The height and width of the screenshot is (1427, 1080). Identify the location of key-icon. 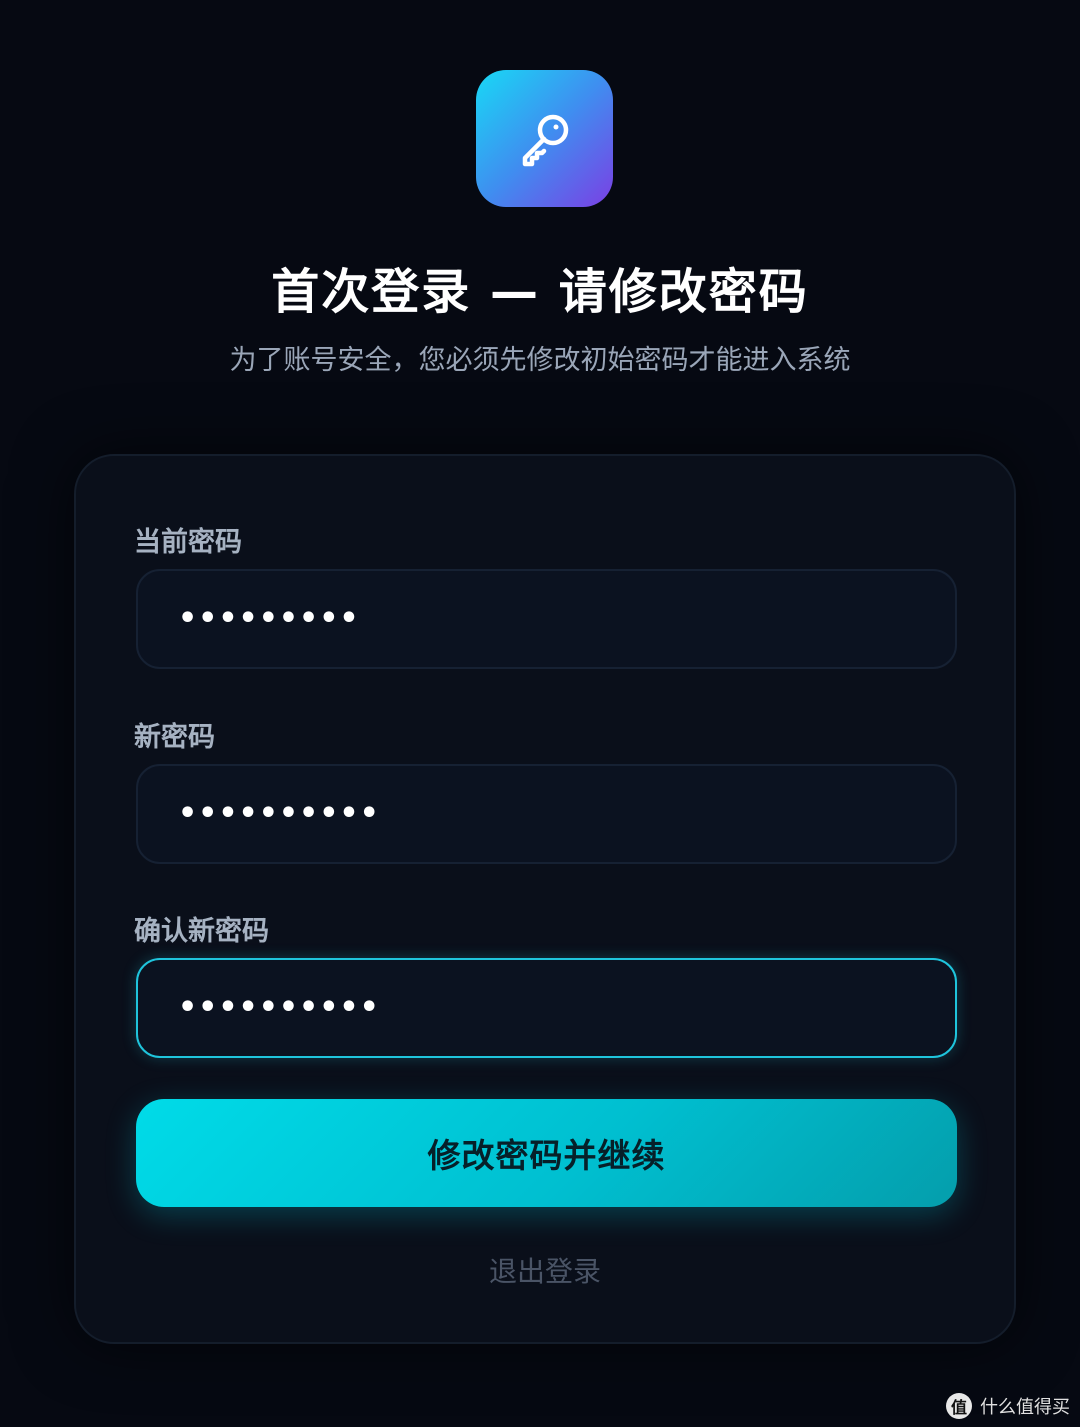
(545, 140).